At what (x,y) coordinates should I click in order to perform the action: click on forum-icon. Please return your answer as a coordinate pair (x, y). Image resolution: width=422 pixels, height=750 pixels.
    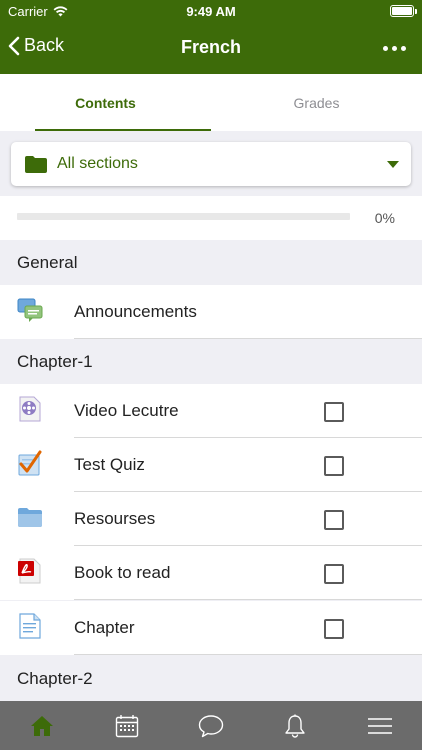
    Looking at the image, I should click on (30, 310).